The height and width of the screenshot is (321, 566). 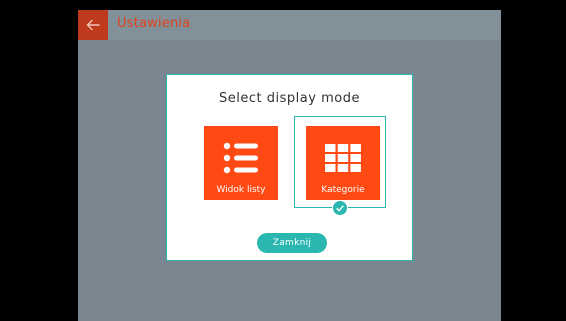 I want to click on top-bar: Ustawienia, so click(x=289, y=25).